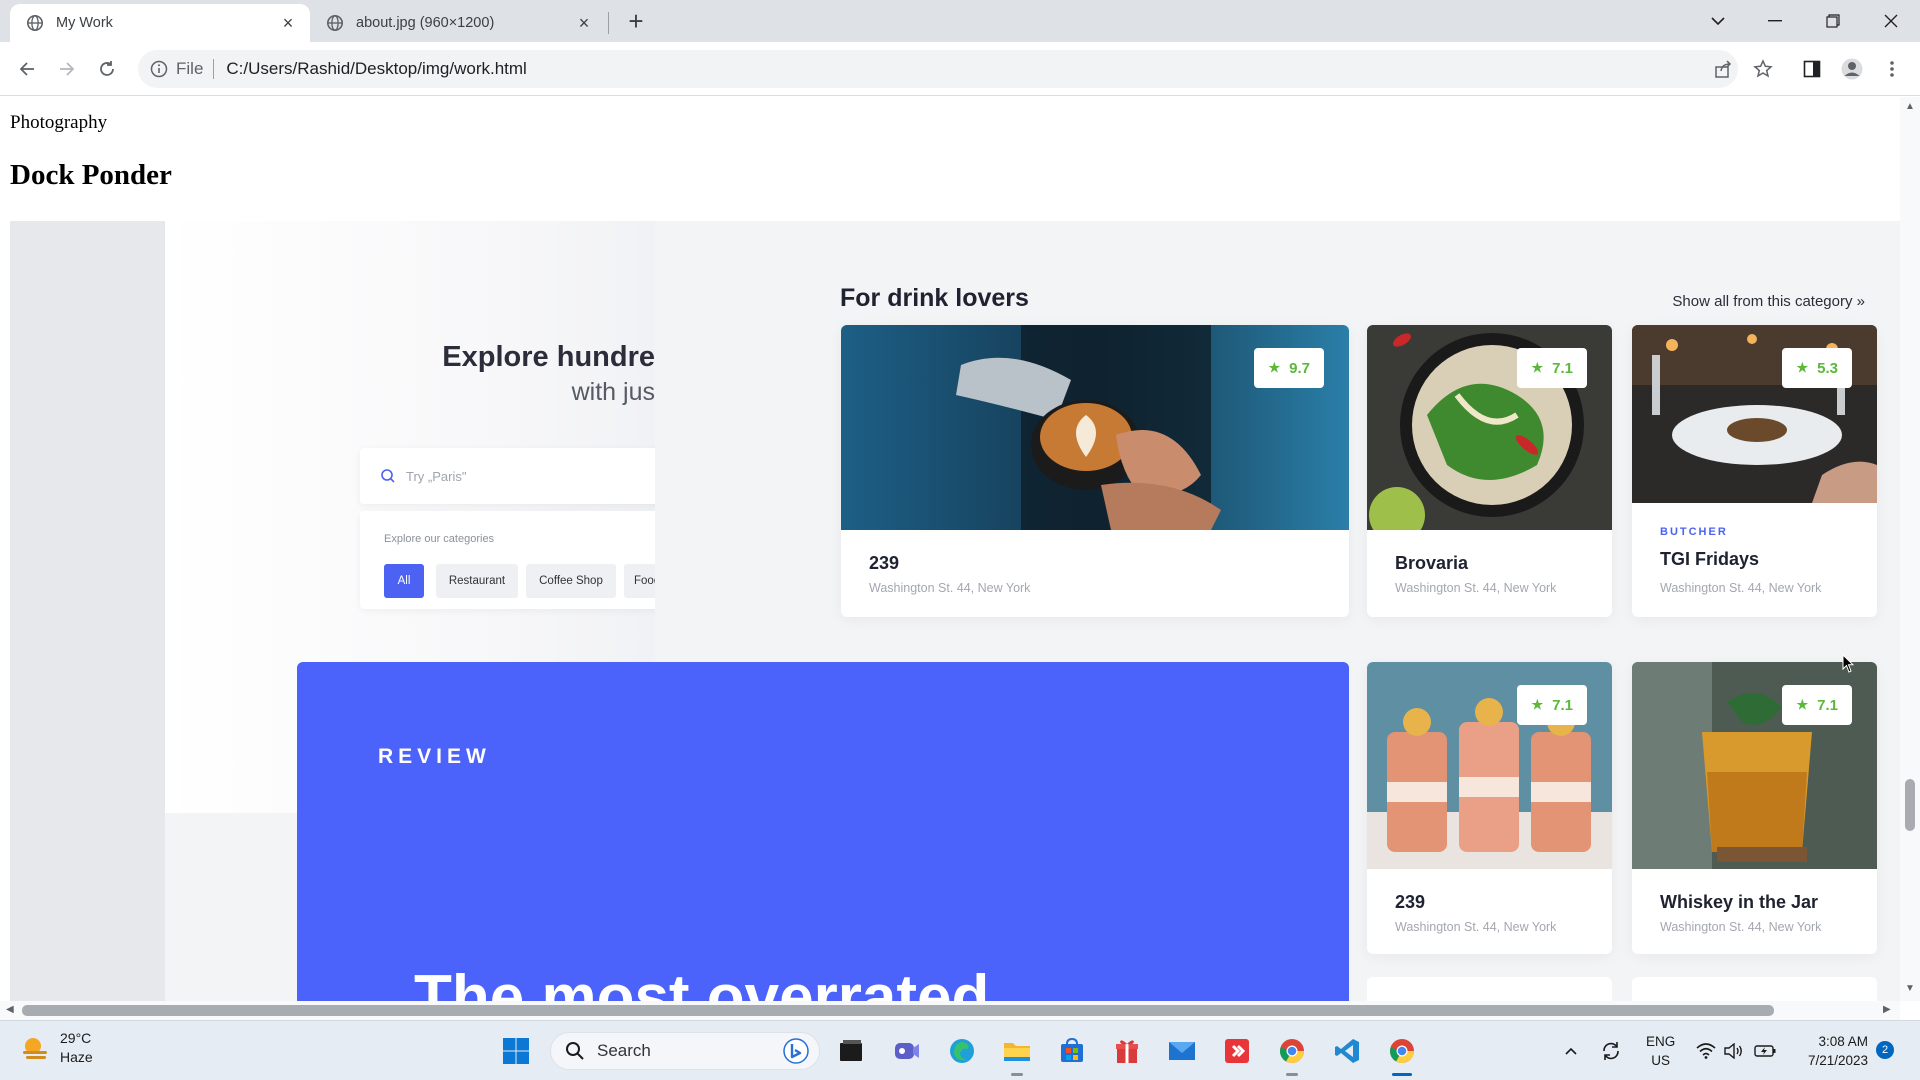 This screenshot has width=1920, height=1080. I want to click on categories-label: Explore our categories, so click(439, 539).